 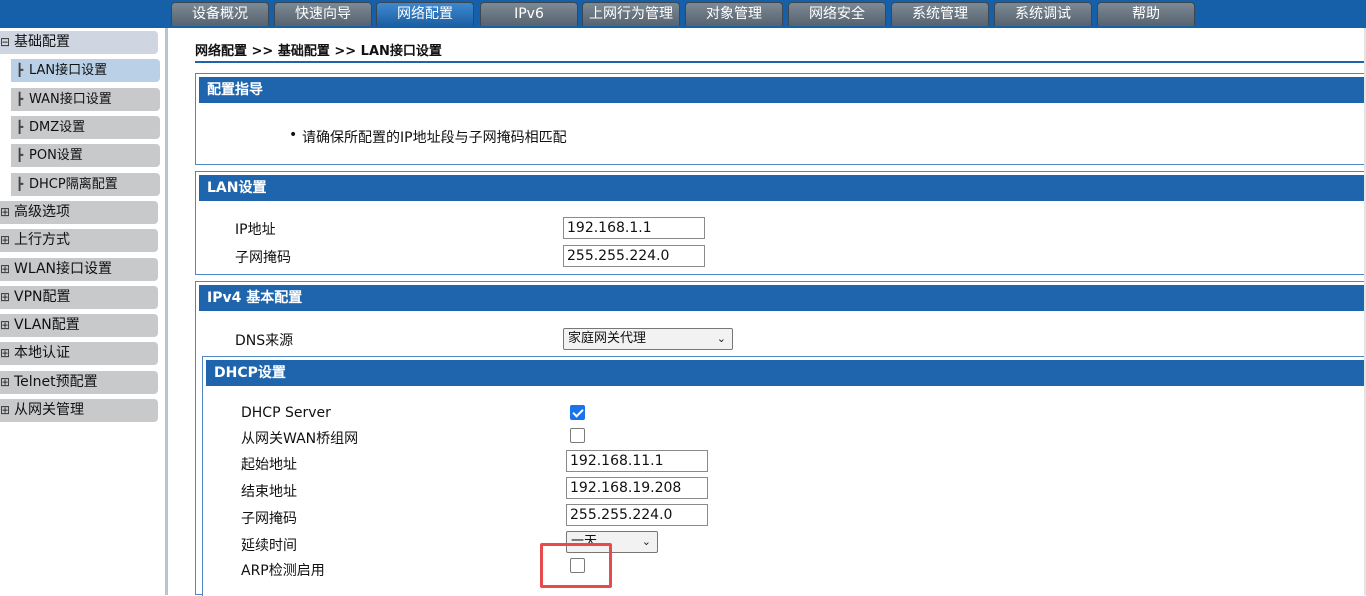 I want to click on sidebar-item-wan-interface: ┣ WAN接口设置, so click(x=85, y=99).